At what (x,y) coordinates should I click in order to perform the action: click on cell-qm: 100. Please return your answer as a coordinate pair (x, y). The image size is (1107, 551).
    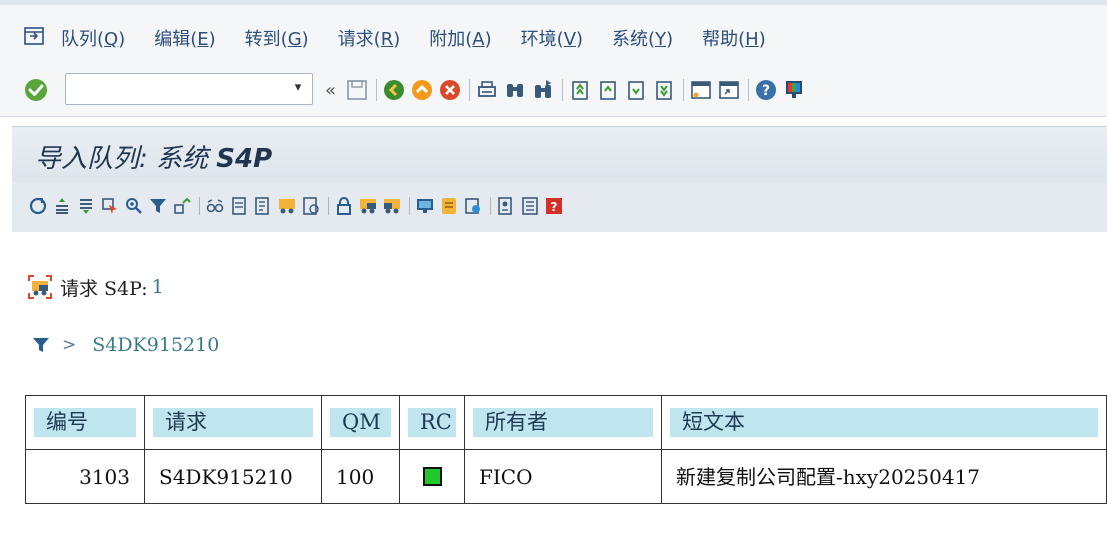
    Looking at the image, I should click on (360, 476).